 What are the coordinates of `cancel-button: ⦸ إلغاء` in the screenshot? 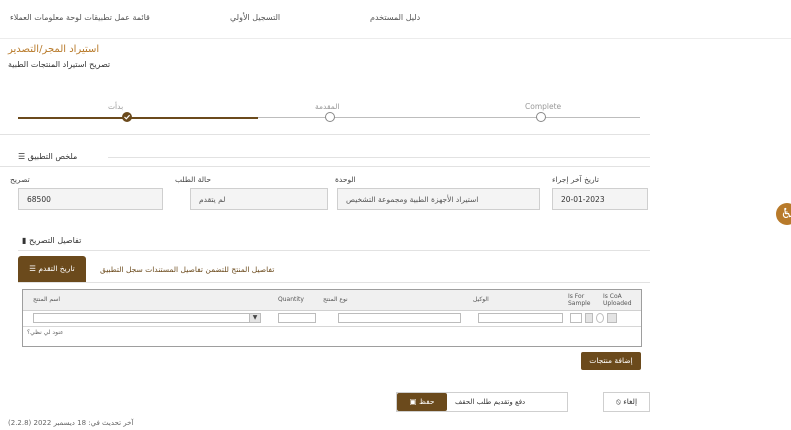 It's located at (626, 402).